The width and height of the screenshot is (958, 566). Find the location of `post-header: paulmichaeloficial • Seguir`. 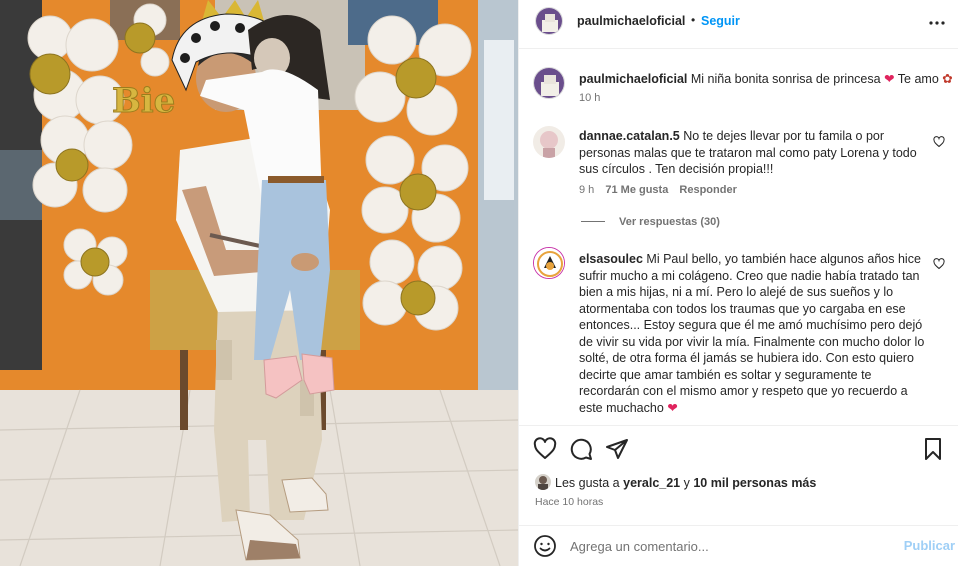

post-header: paulmichaeloficial • Seguir is located at coordinates (738, 24).